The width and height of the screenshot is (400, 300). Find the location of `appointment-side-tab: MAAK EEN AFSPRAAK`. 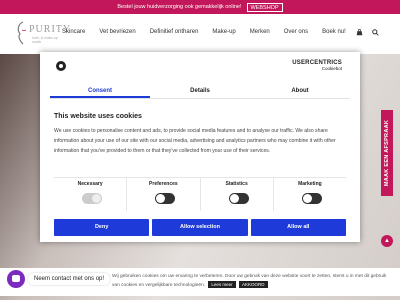

appointment-side-tab: MAAK EEN AFSPRAAK is located at coordinates (387, 153).